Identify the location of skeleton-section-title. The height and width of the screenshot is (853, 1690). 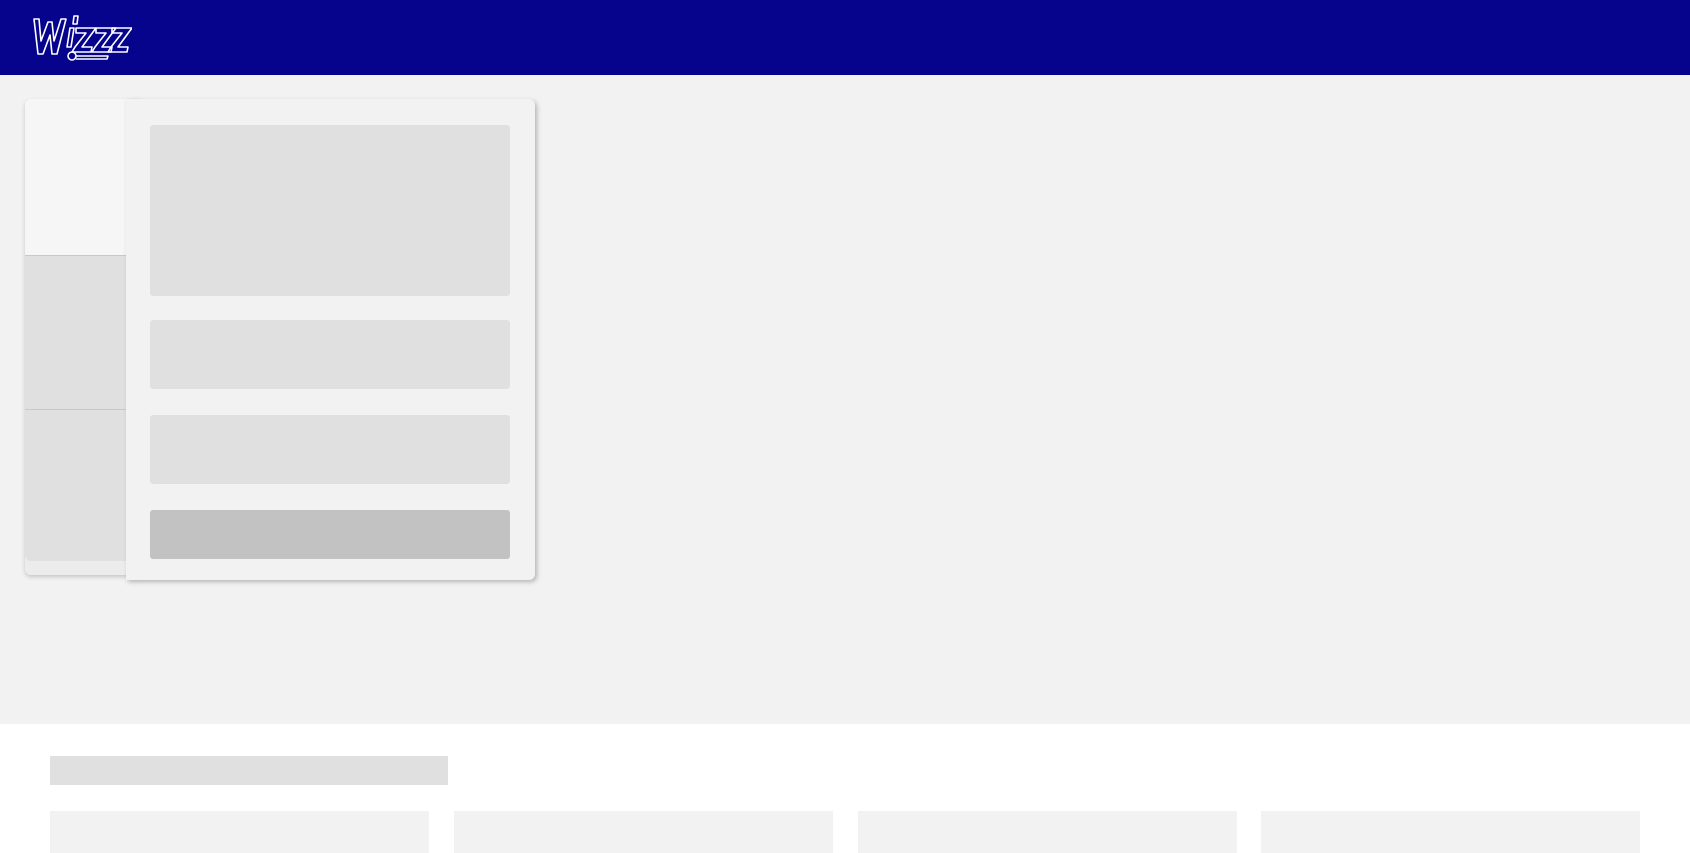
(249, 770).